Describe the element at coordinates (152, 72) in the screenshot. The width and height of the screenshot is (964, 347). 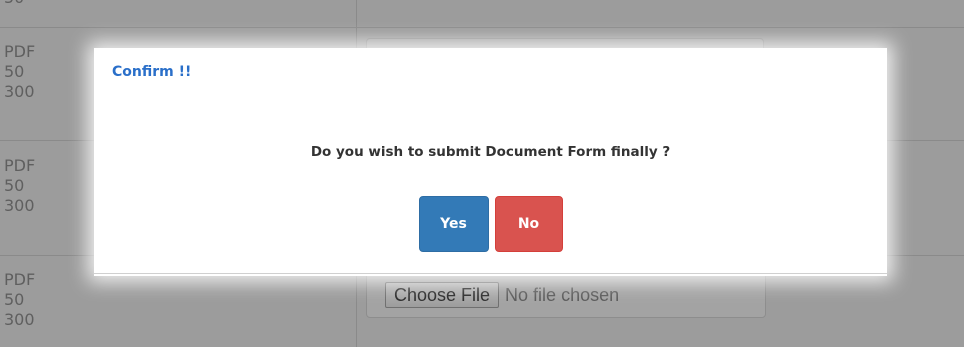
I see `dialog-title: Confirm !!` at that location.